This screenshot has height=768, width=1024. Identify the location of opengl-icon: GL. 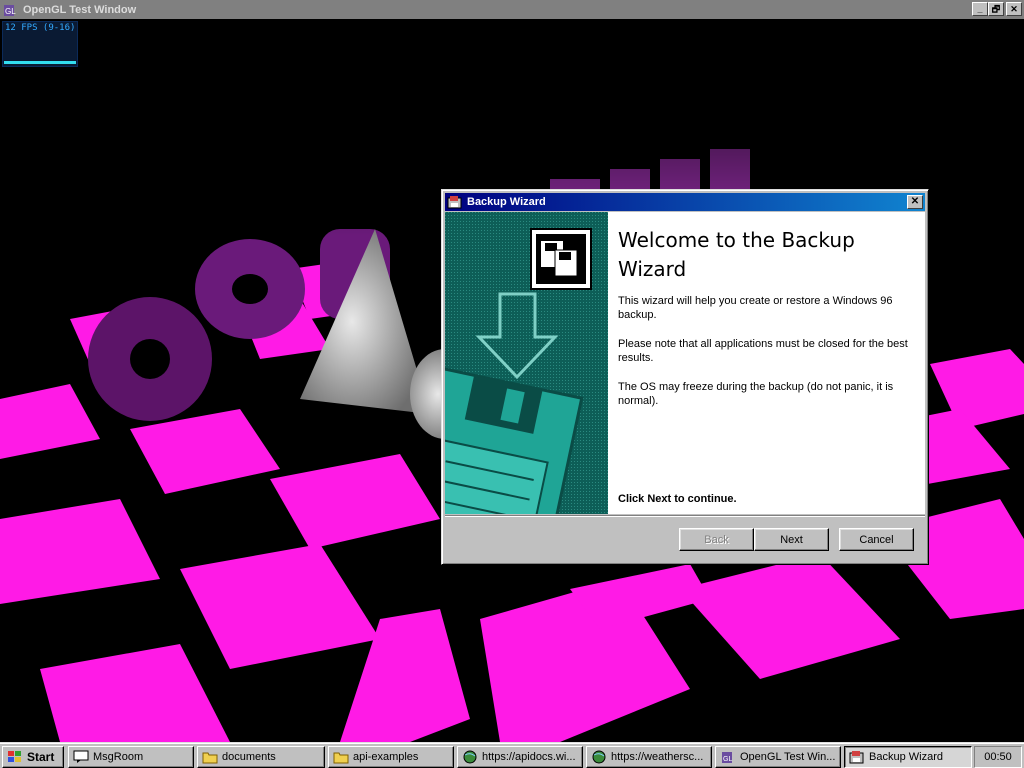
(727, 757).